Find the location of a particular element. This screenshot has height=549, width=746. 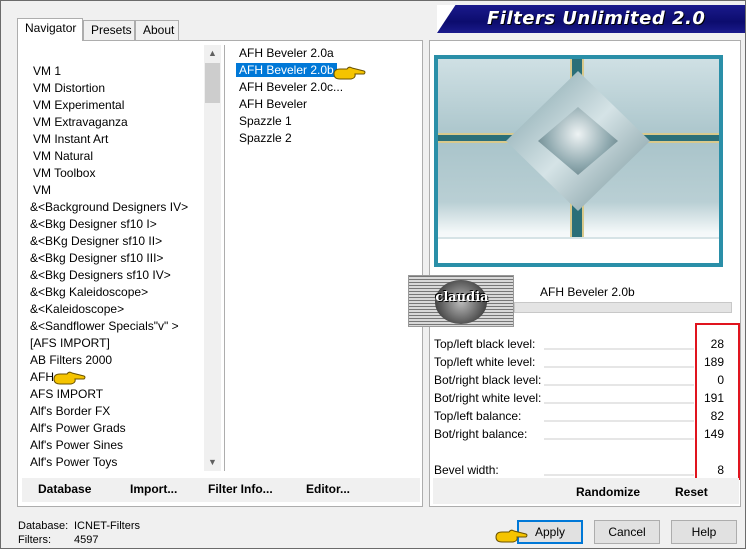

preview-filter-name: AFH Beveler 2.0b is located at coordinates (587, 292).